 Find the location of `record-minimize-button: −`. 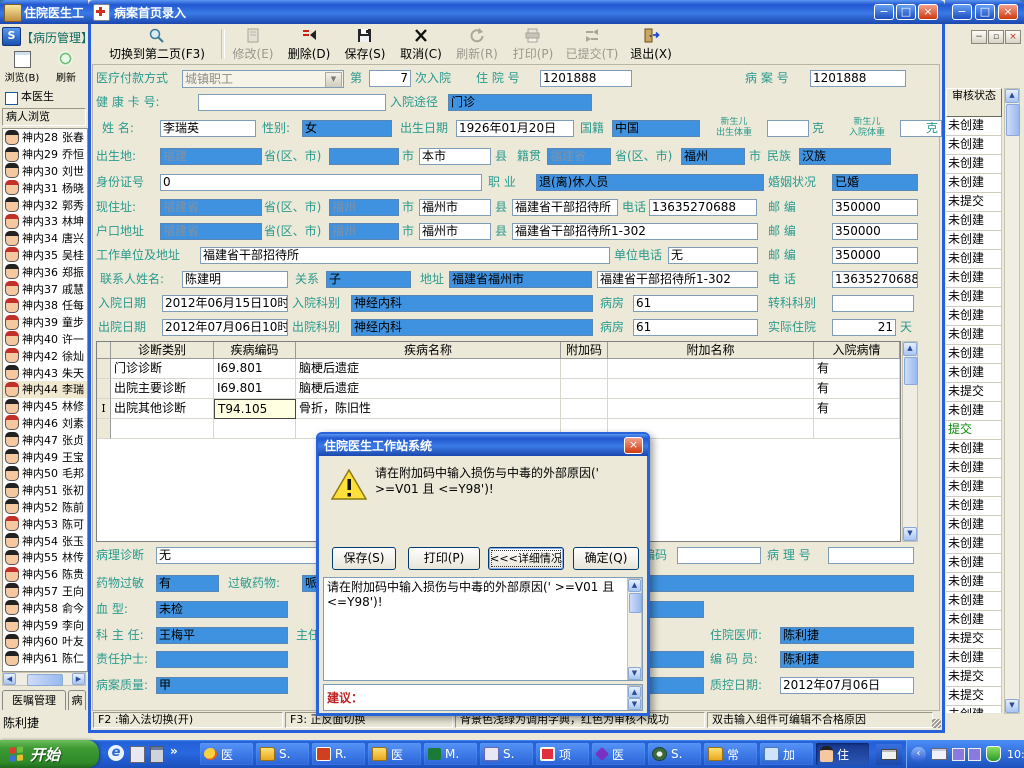

record-minimize-button: − is located at coordinates (884, 12).